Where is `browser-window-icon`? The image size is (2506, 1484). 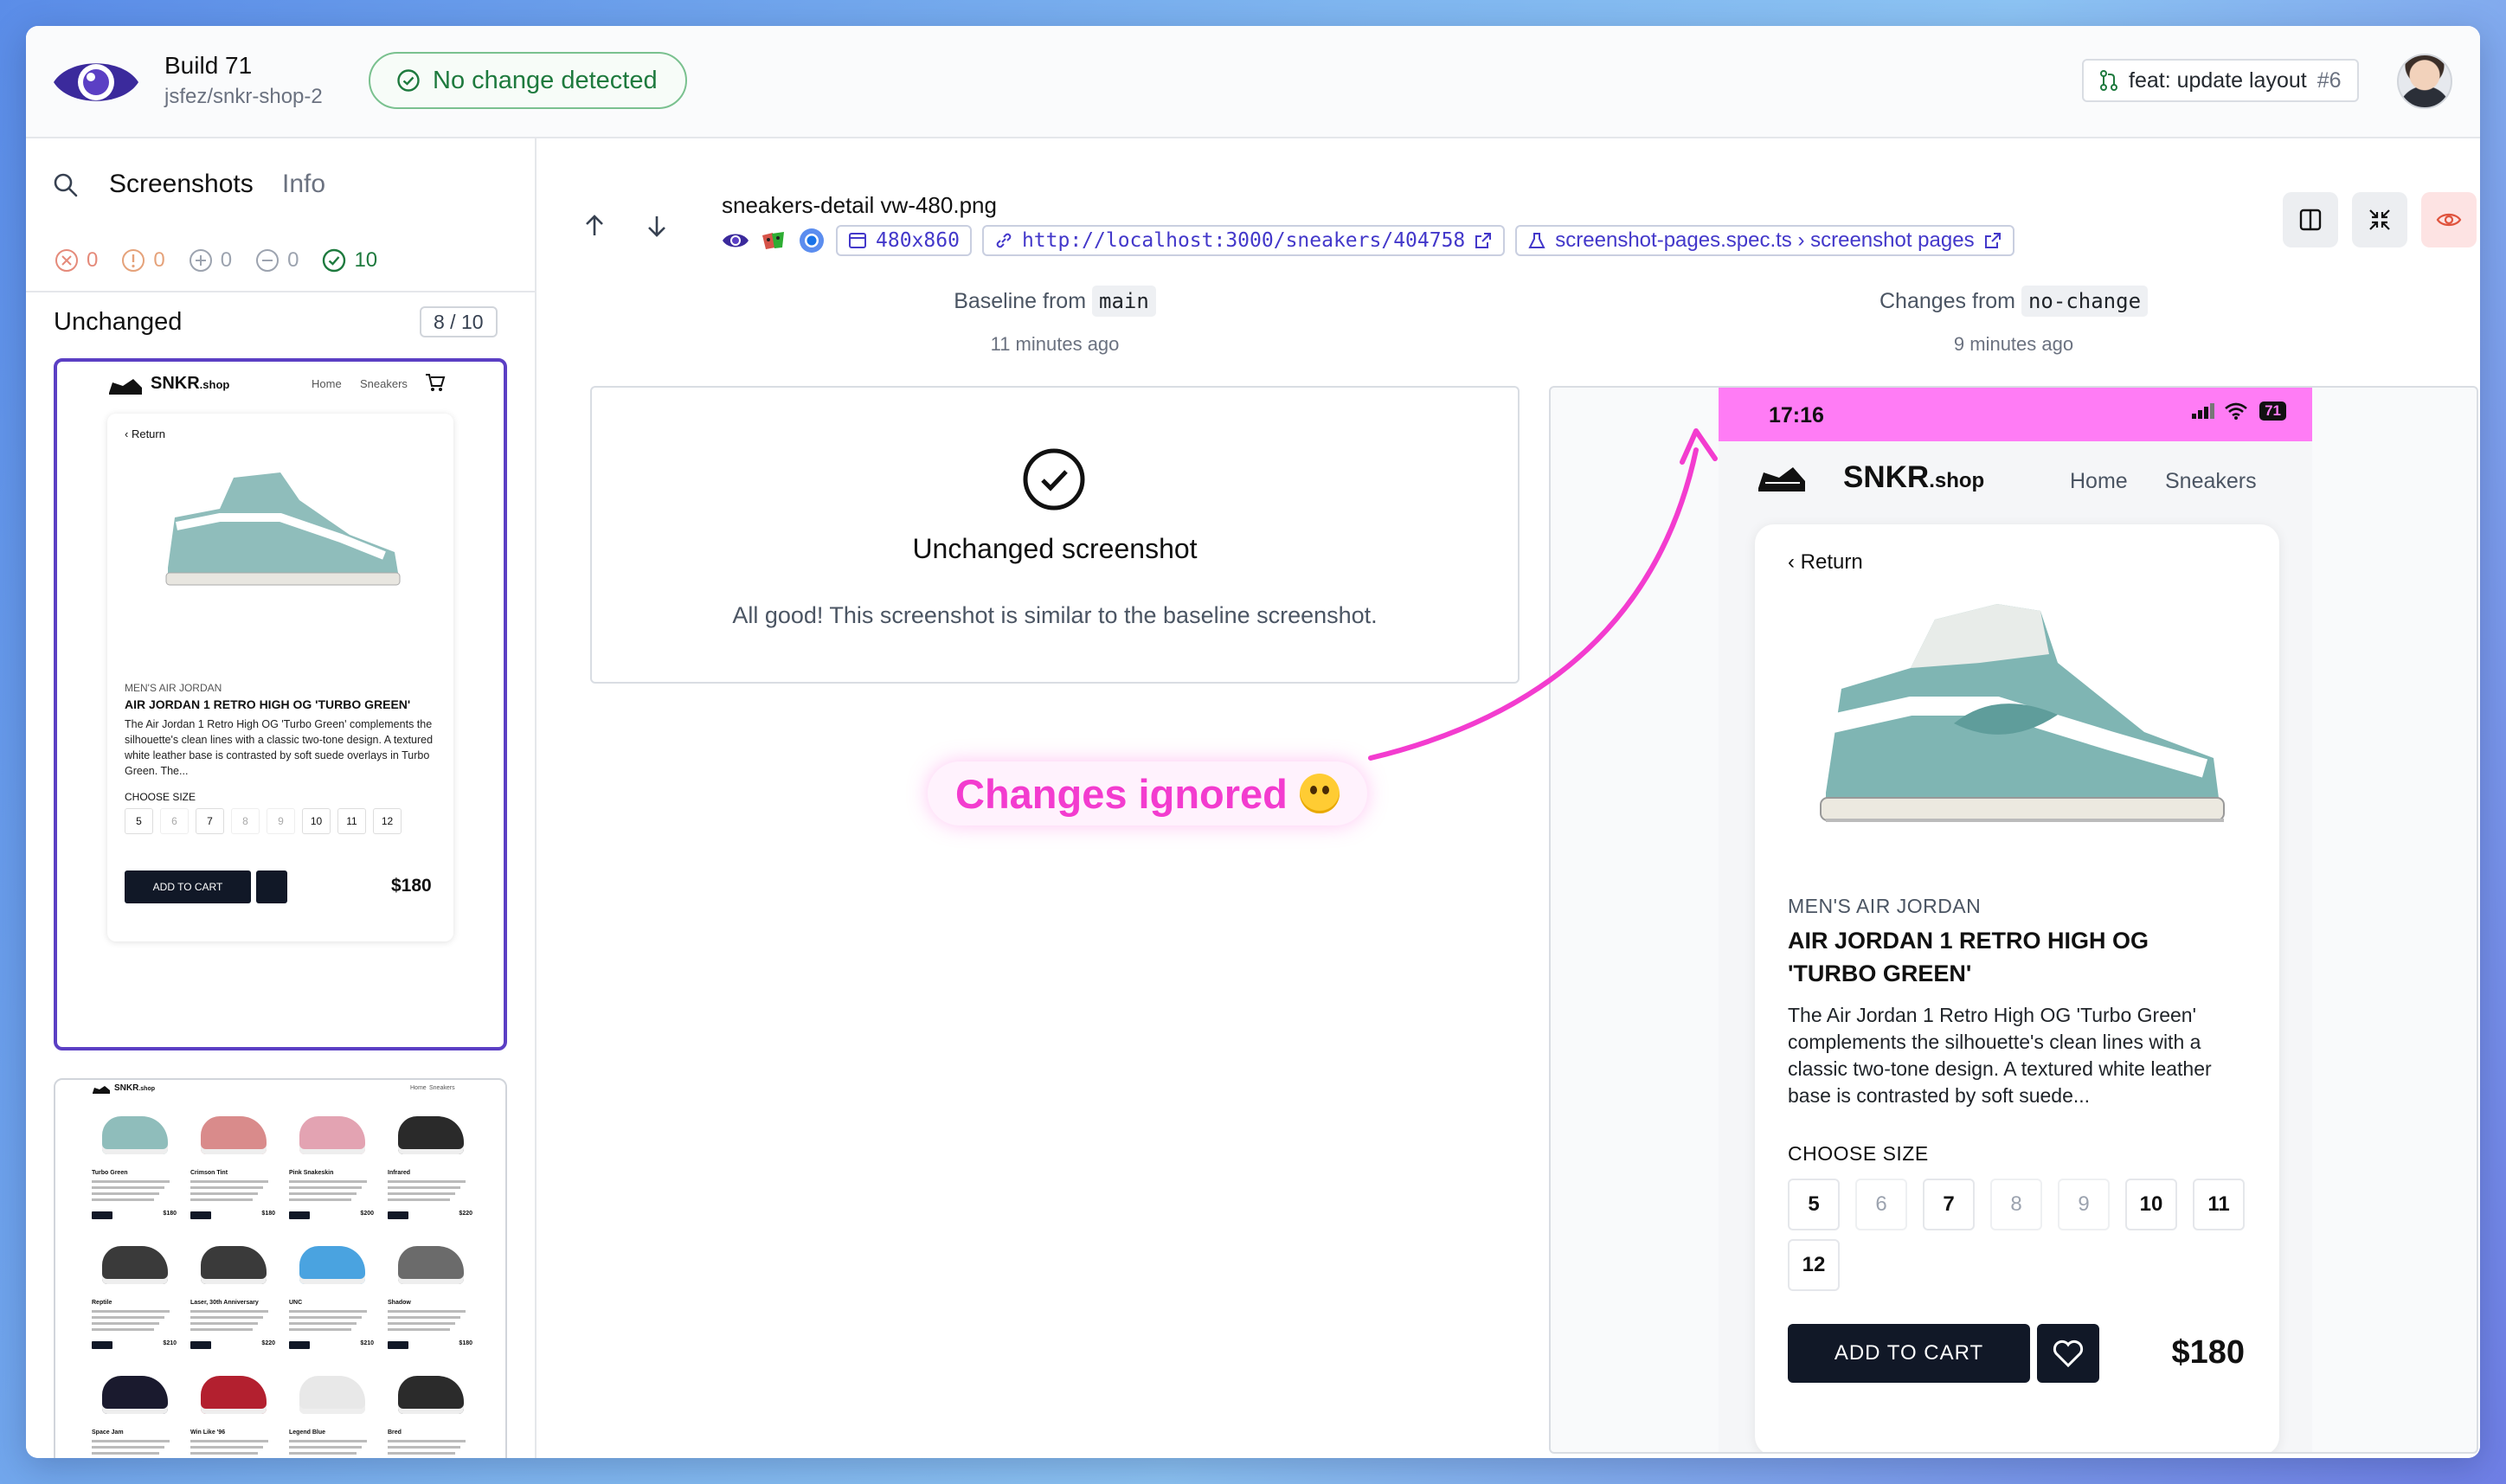 browser-window-icon is located at coordinates (857, 240).